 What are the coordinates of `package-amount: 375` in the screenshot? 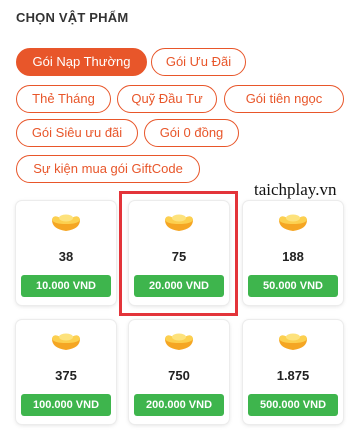 It's located at (66, 375).